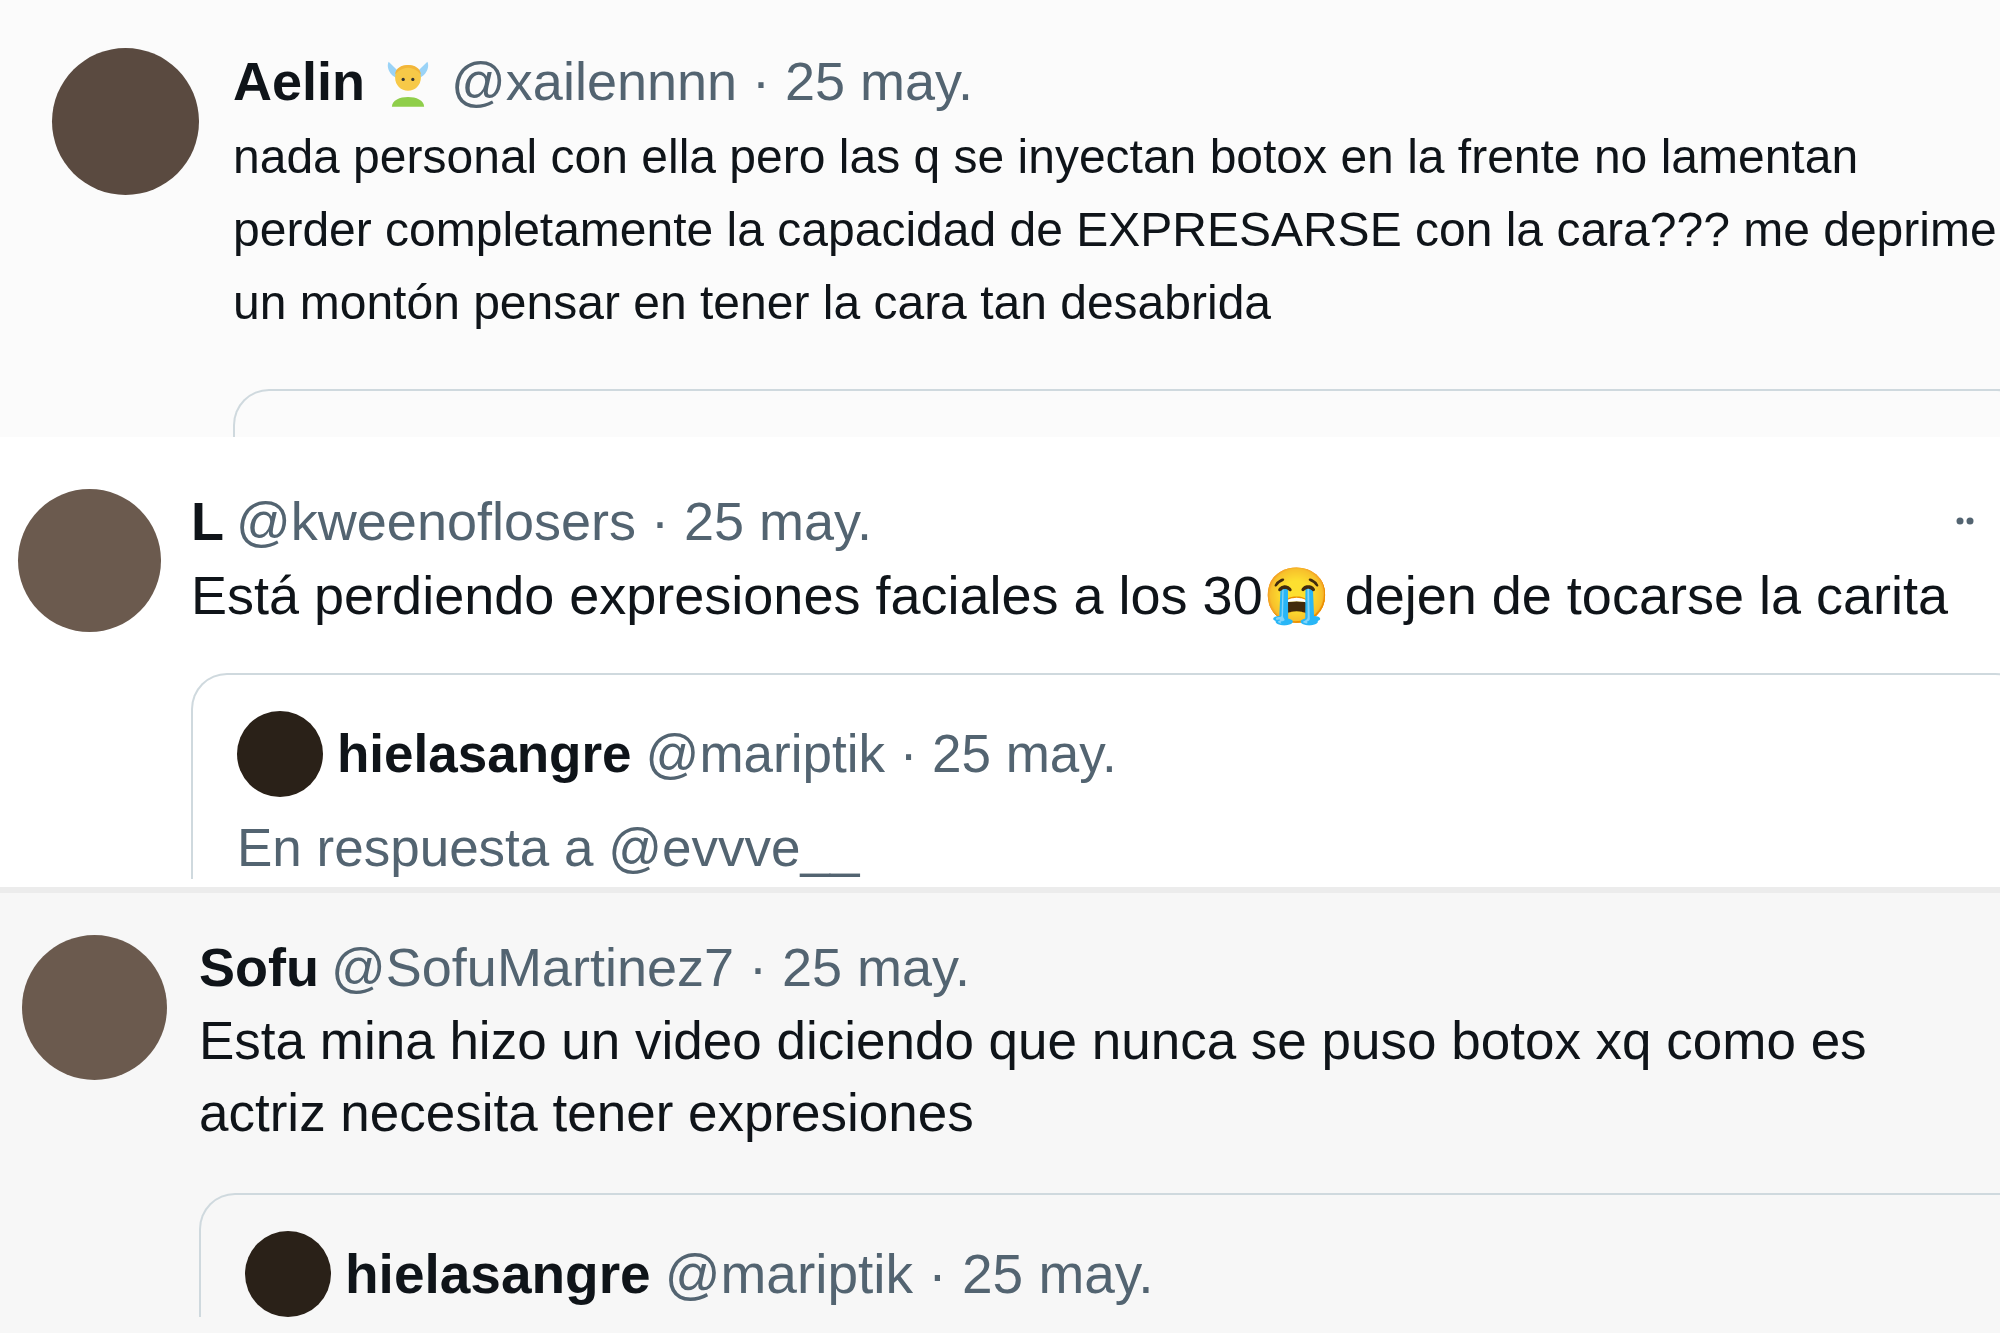 This screenshot has height=1333, width=2000. I want to click on user-handle-date: @xailennnn · 25 may., so click(712, 81).